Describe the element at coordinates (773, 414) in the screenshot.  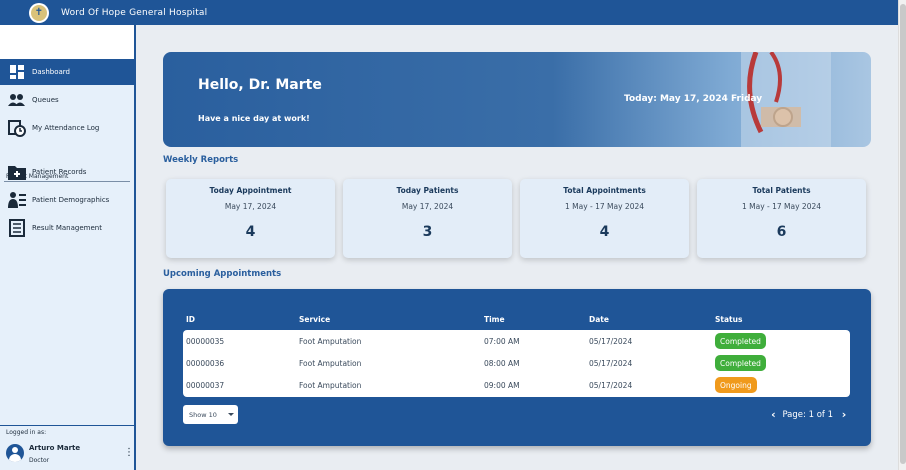
I see `chevron-left-icon: ‹` at that location.